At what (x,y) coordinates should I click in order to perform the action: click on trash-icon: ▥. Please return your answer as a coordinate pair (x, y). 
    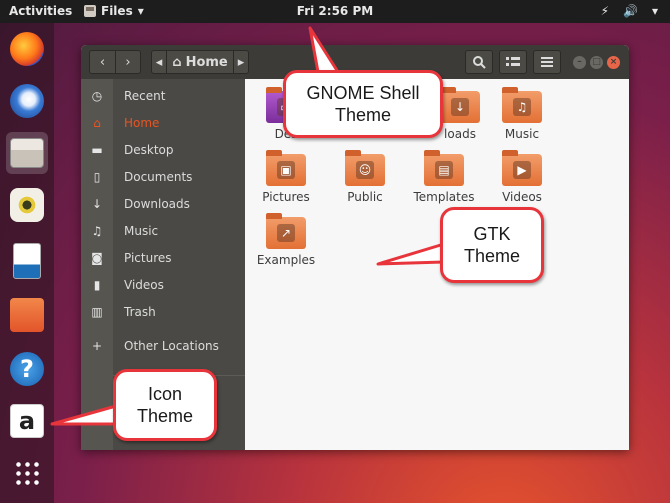
    Looking at the image, I should click on (97, 312).